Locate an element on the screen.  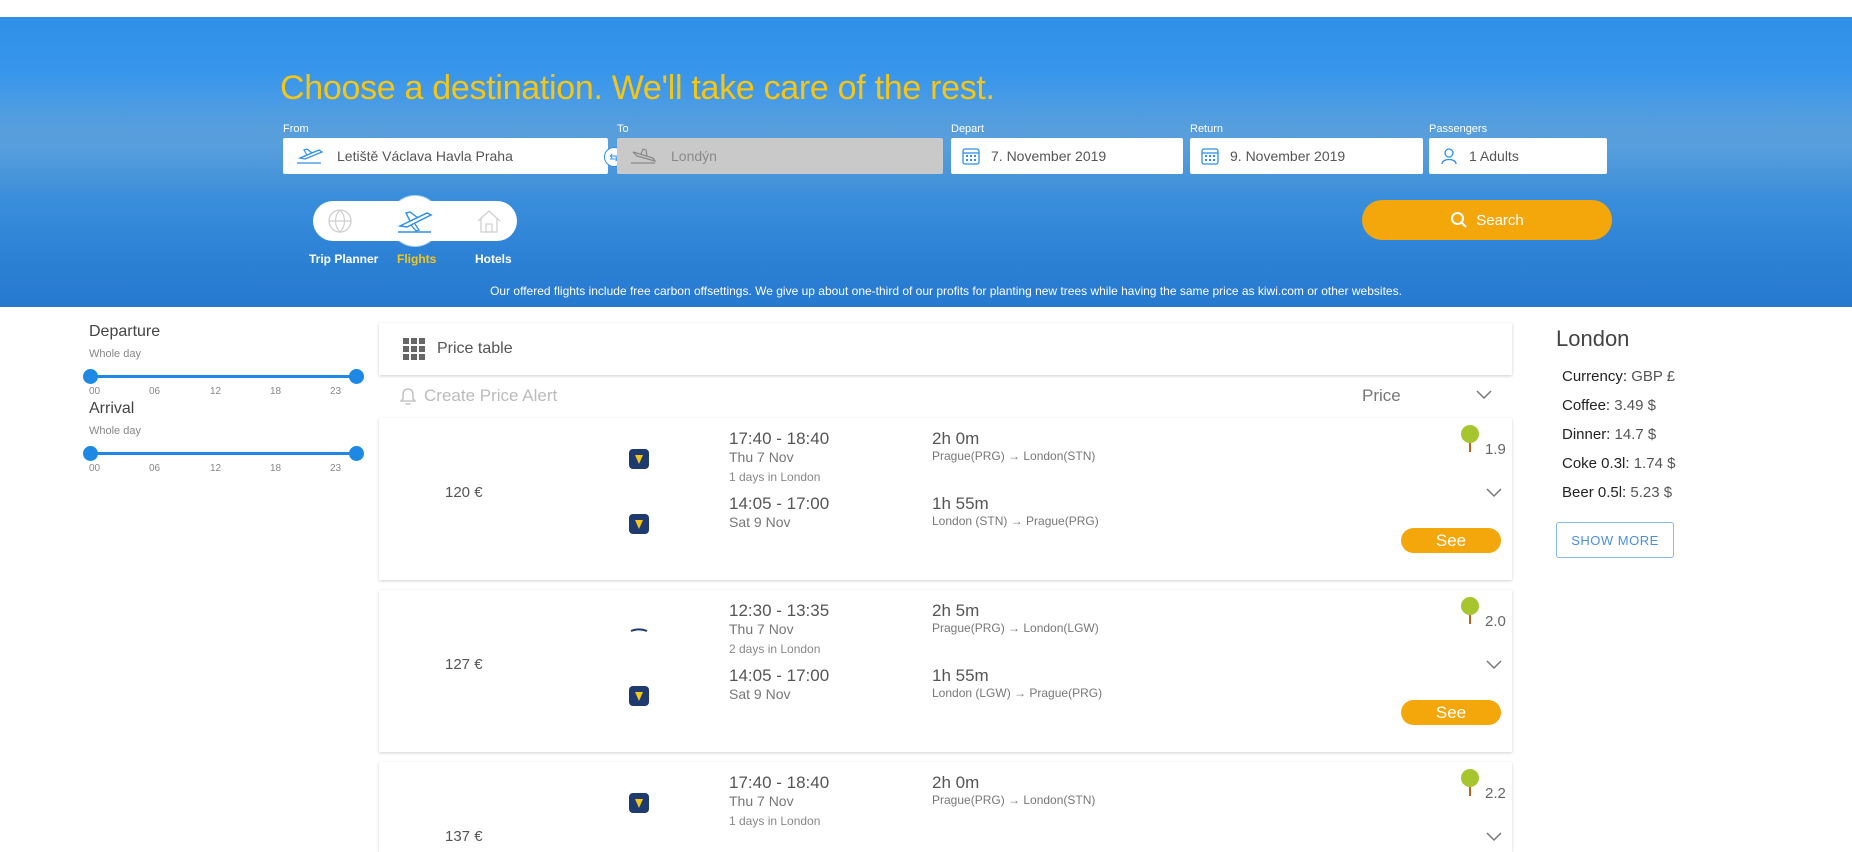
from-value: Letiště Václava Havla Praha is located at coordinates (425, 156).